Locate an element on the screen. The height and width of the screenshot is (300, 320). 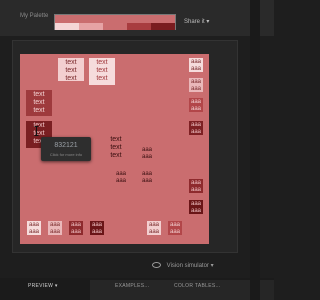
share-label: Share it is located at coordinates (194, 22).